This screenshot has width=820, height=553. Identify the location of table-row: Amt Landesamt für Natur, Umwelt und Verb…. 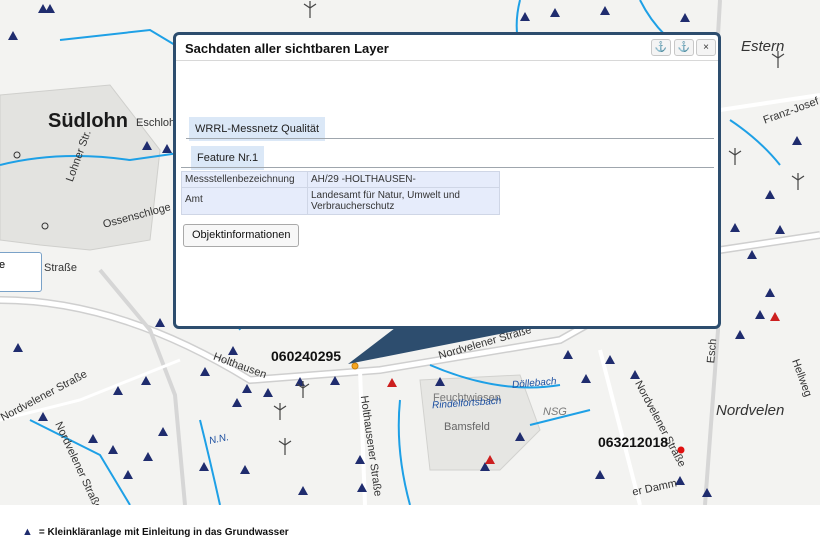
(340, 201).